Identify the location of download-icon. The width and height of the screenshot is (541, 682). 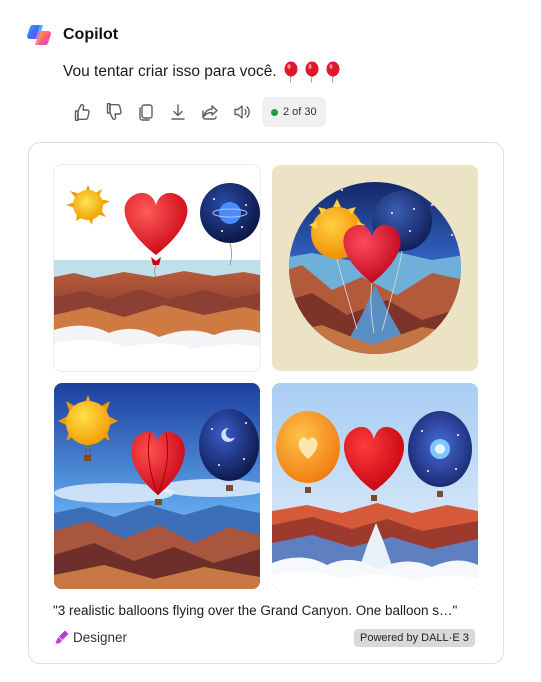
(178, 112).